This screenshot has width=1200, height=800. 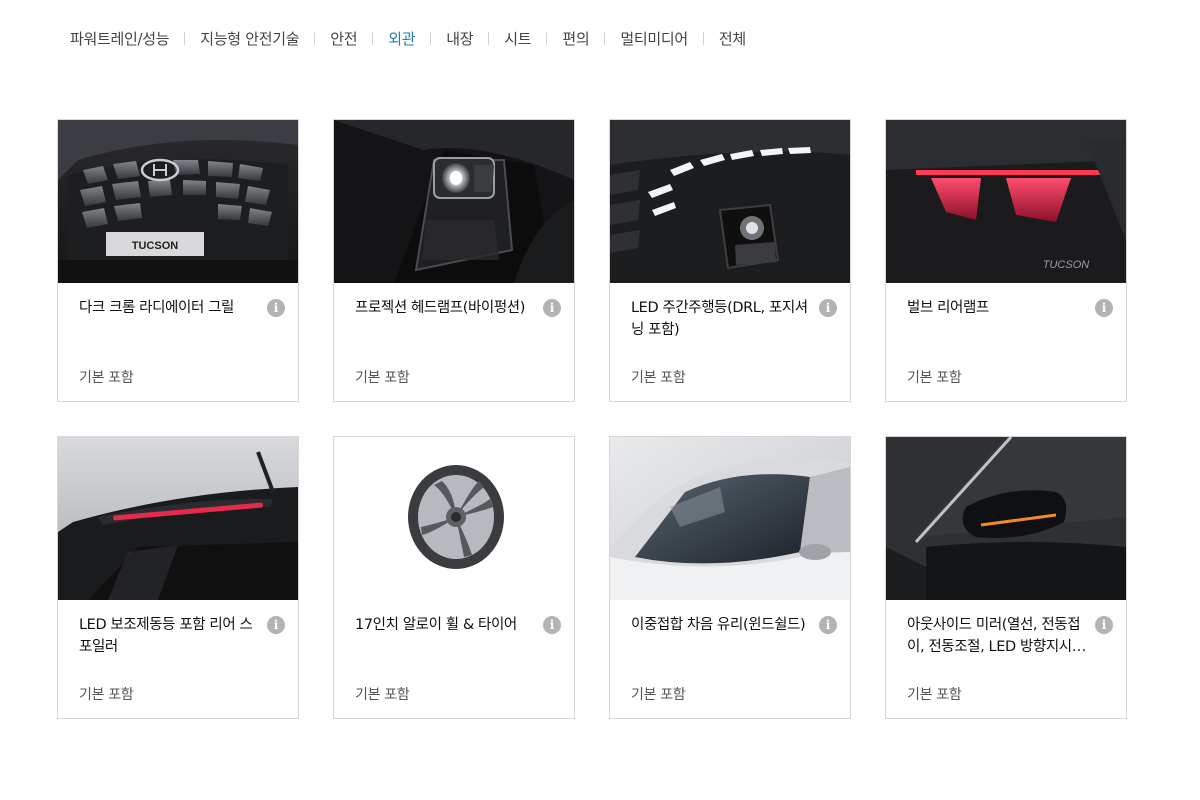 I want to click on wheel-image, so click(x=454, y=518).